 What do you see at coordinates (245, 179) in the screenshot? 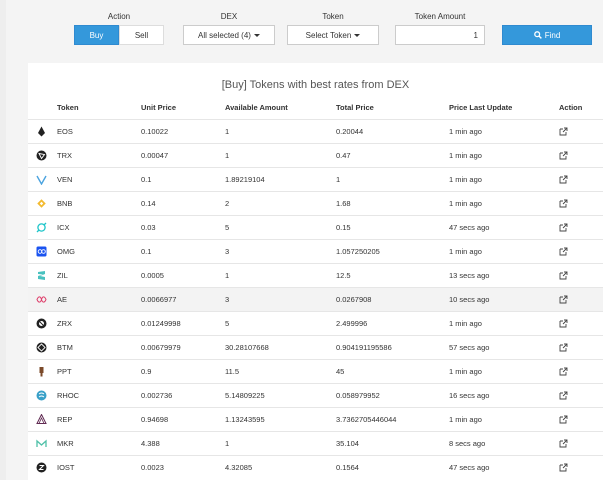
I see `available-amount: 1.89219104` at bounding box center [245, 179].